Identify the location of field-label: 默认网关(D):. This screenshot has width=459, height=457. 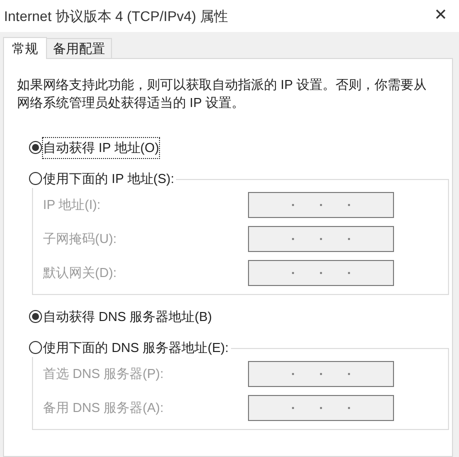
(80, 273).